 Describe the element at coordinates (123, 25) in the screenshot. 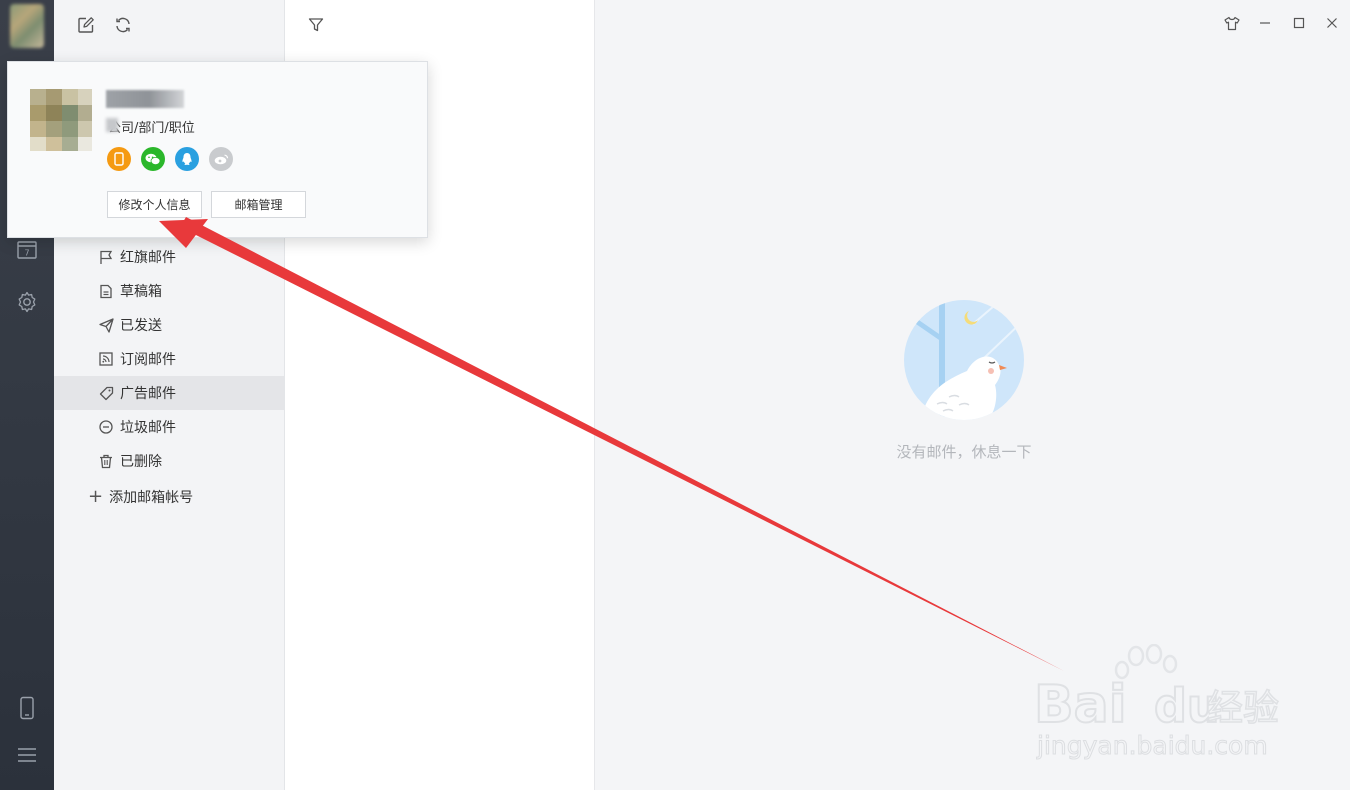

I see `refresh-icon` at that location.